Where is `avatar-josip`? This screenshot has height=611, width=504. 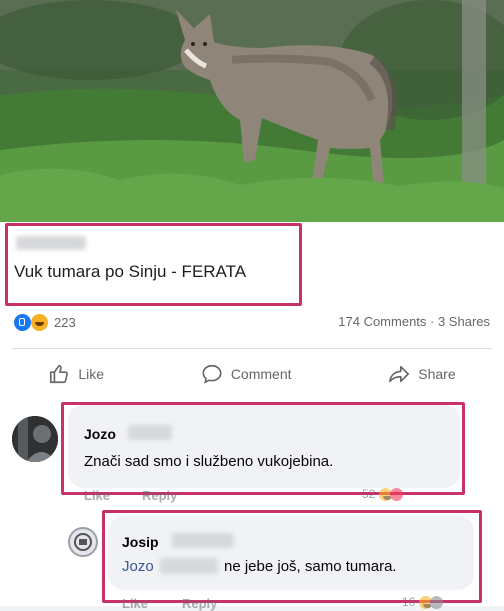 avatar-josip is located at coordinates (83, 542).